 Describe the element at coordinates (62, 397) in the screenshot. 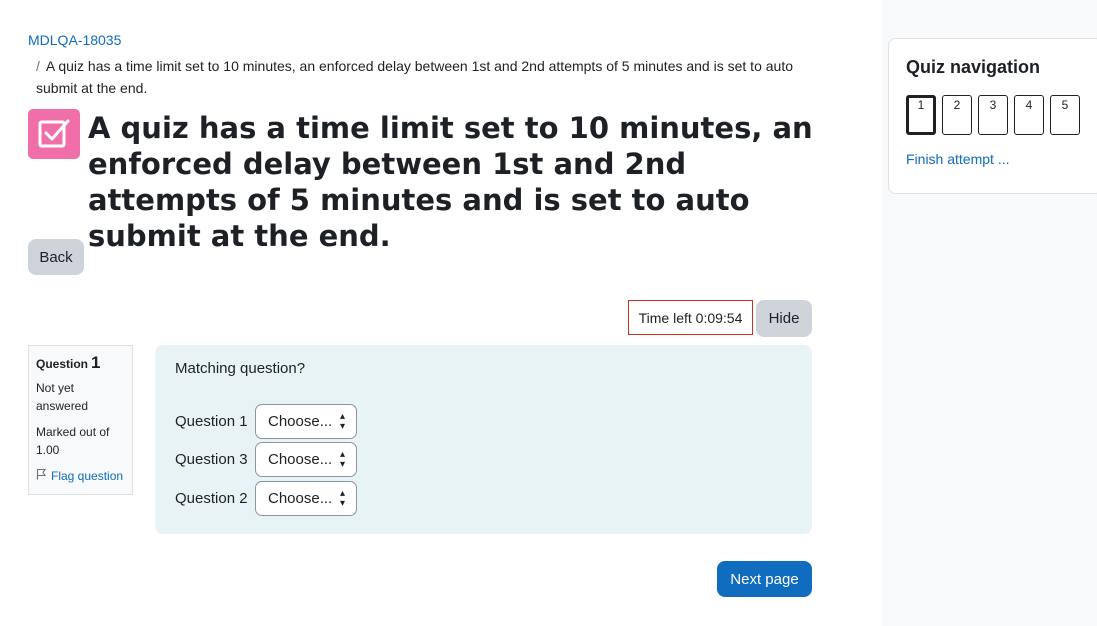

I see `question-state: Not yet answered` at that location.